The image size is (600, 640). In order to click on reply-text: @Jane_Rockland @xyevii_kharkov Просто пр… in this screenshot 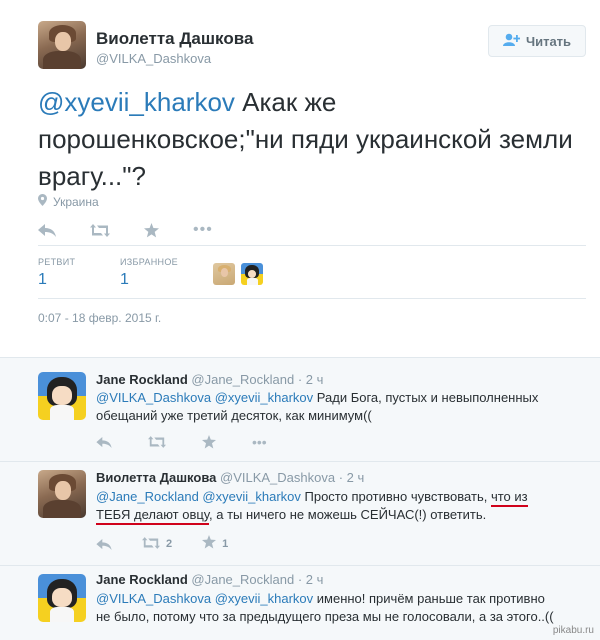, I will do `click(346, 506)`.